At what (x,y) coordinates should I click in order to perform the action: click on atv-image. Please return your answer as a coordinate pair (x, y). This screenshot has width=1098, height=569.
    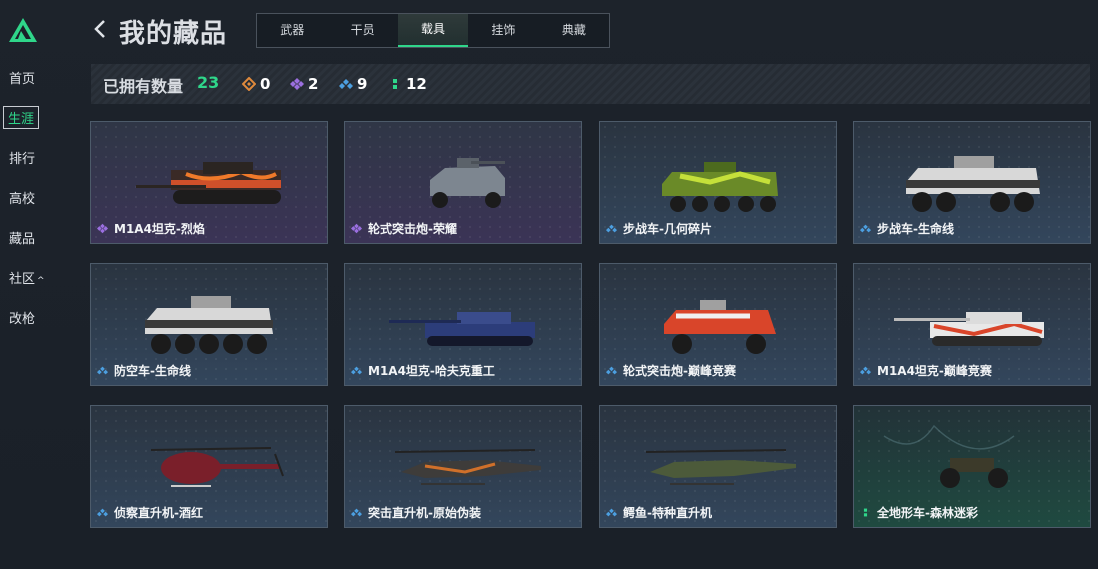
    Looking at the image, I should click on (949, 456).